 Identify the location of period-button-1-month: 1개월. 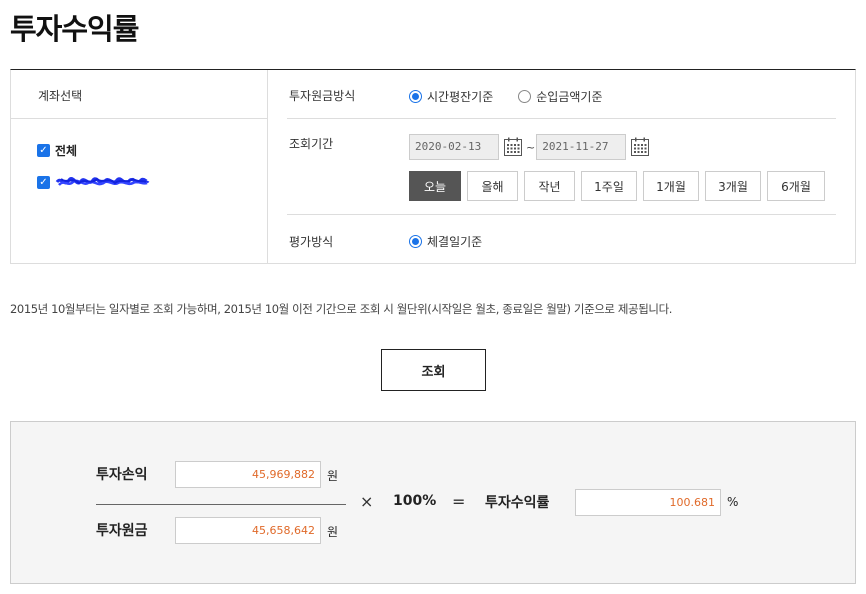
(671, 186).